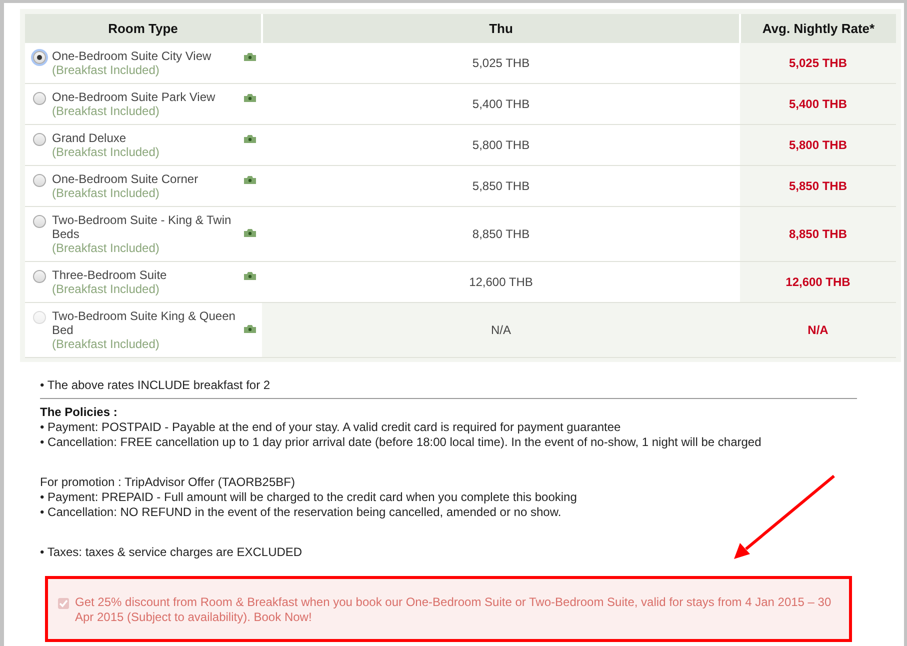 This screenshot has height=646, width=907. Describe the element at coordinates (110, 275) in the screenshot. I see `room-name: Three-Bedroom Suite` at that location.